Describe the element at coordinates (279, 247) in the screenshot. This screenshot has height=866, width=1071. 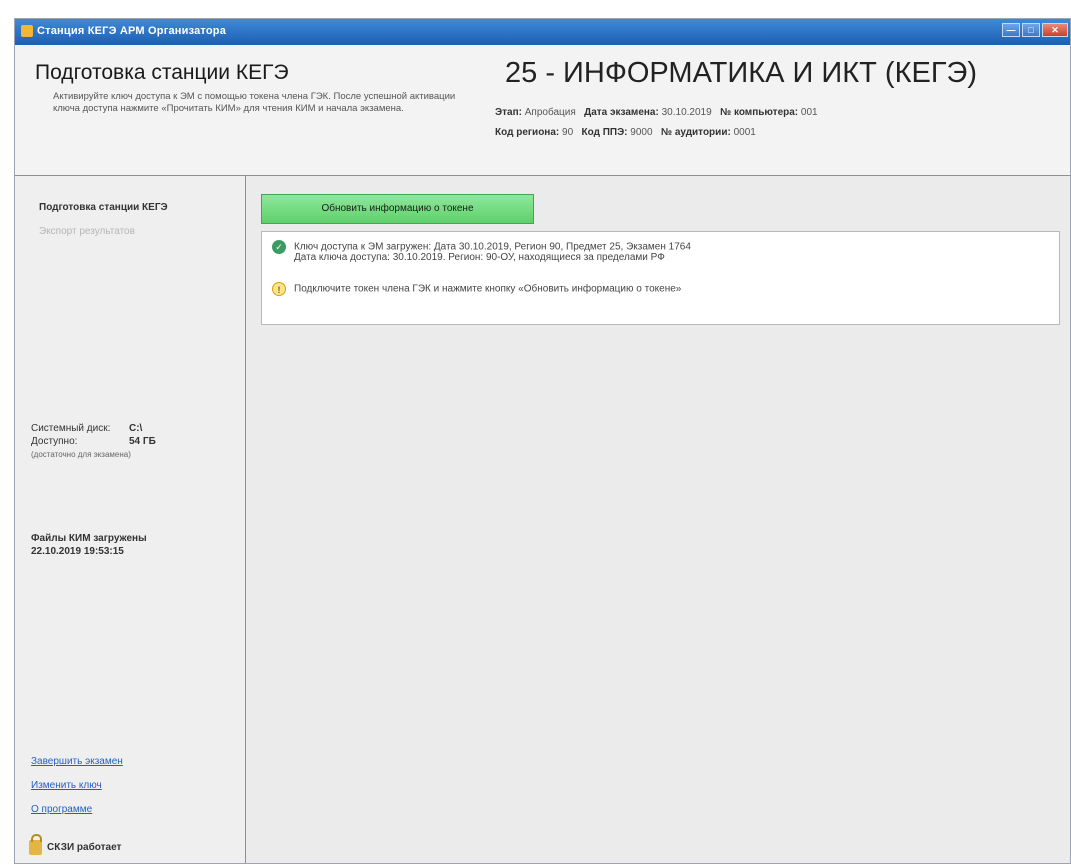
I see `success-icon: ✓` at that location.